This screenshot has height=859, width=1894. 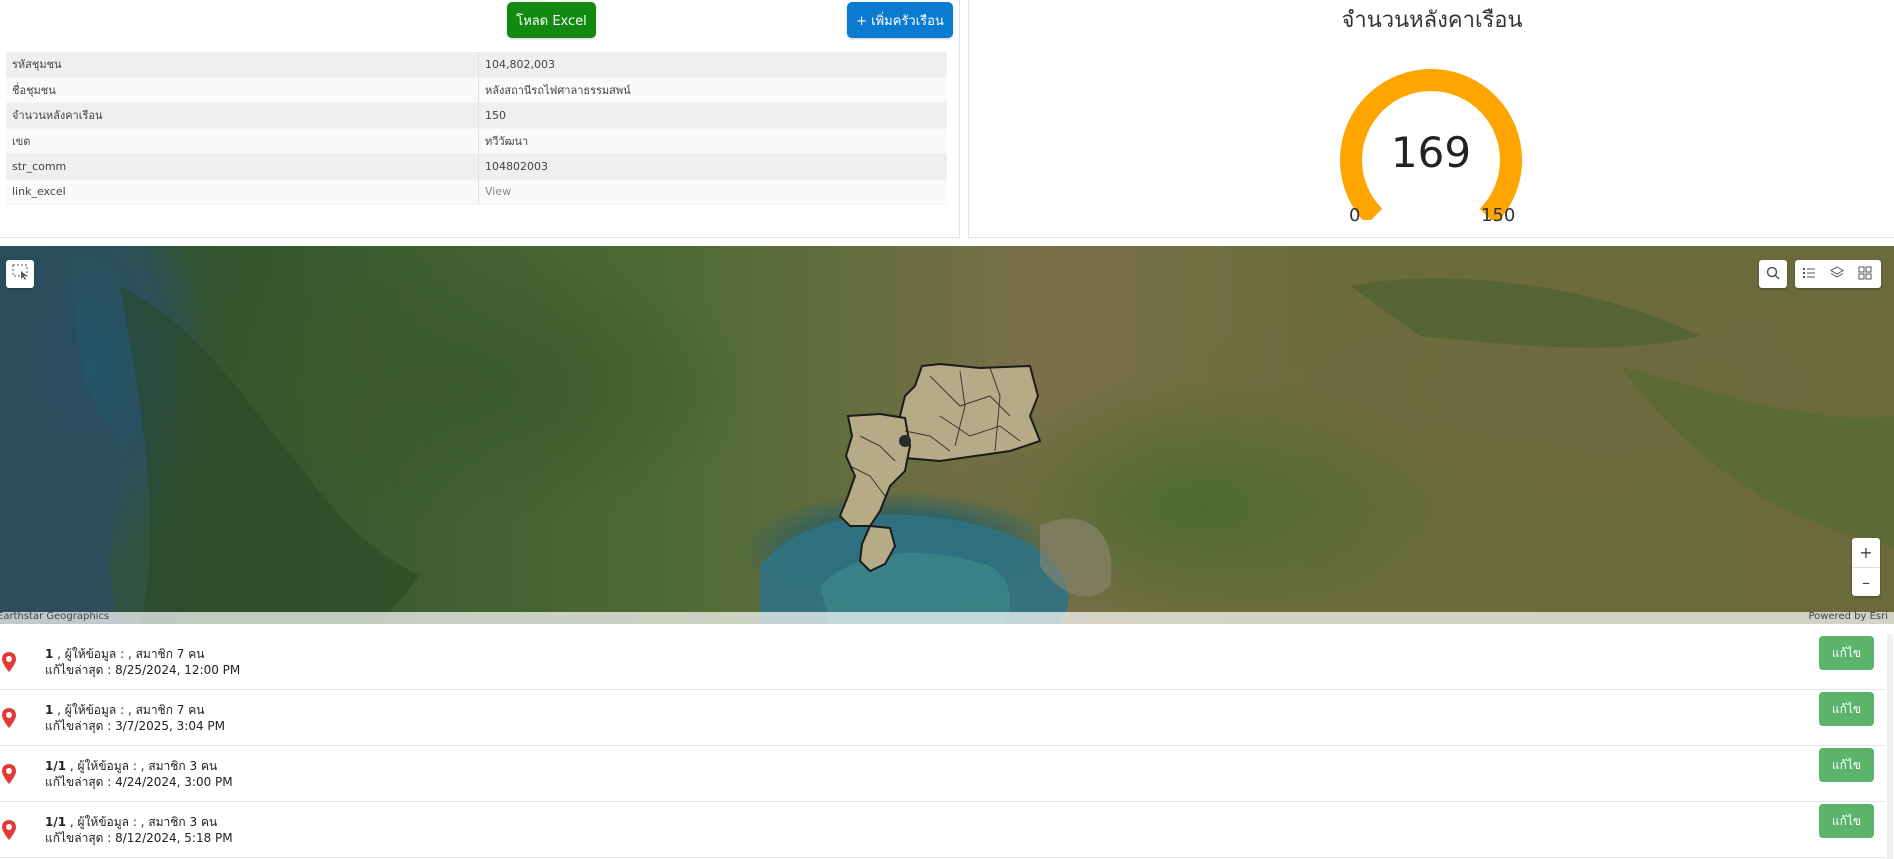 I want to click on list-scrollbar, so click(x=1890, y=746).